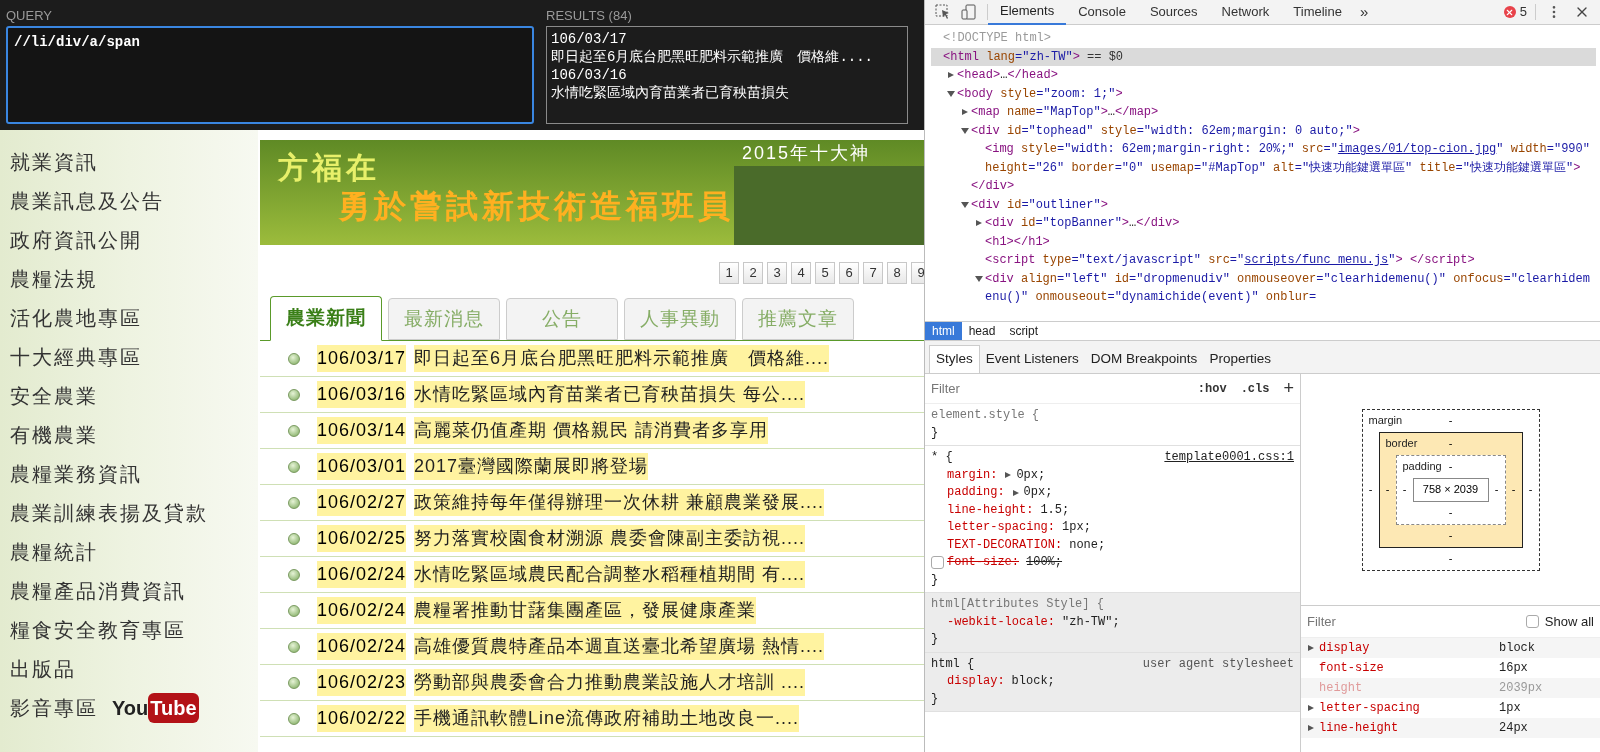  I want to click on sidebar-tab: DOM Breakpoints, so click(1144, 359).